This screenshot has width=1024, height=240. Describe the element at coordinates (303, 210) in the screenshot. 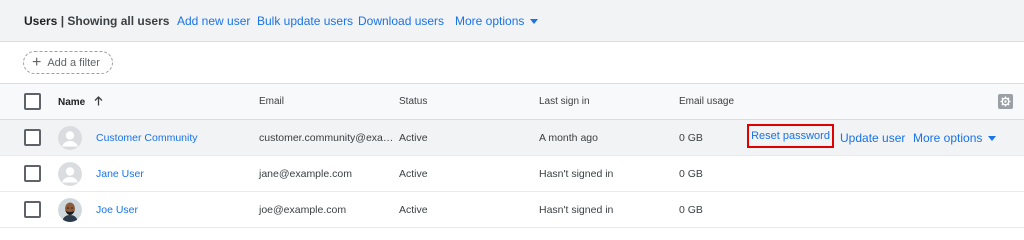

I see `user-email: joe@example.com` at that location.